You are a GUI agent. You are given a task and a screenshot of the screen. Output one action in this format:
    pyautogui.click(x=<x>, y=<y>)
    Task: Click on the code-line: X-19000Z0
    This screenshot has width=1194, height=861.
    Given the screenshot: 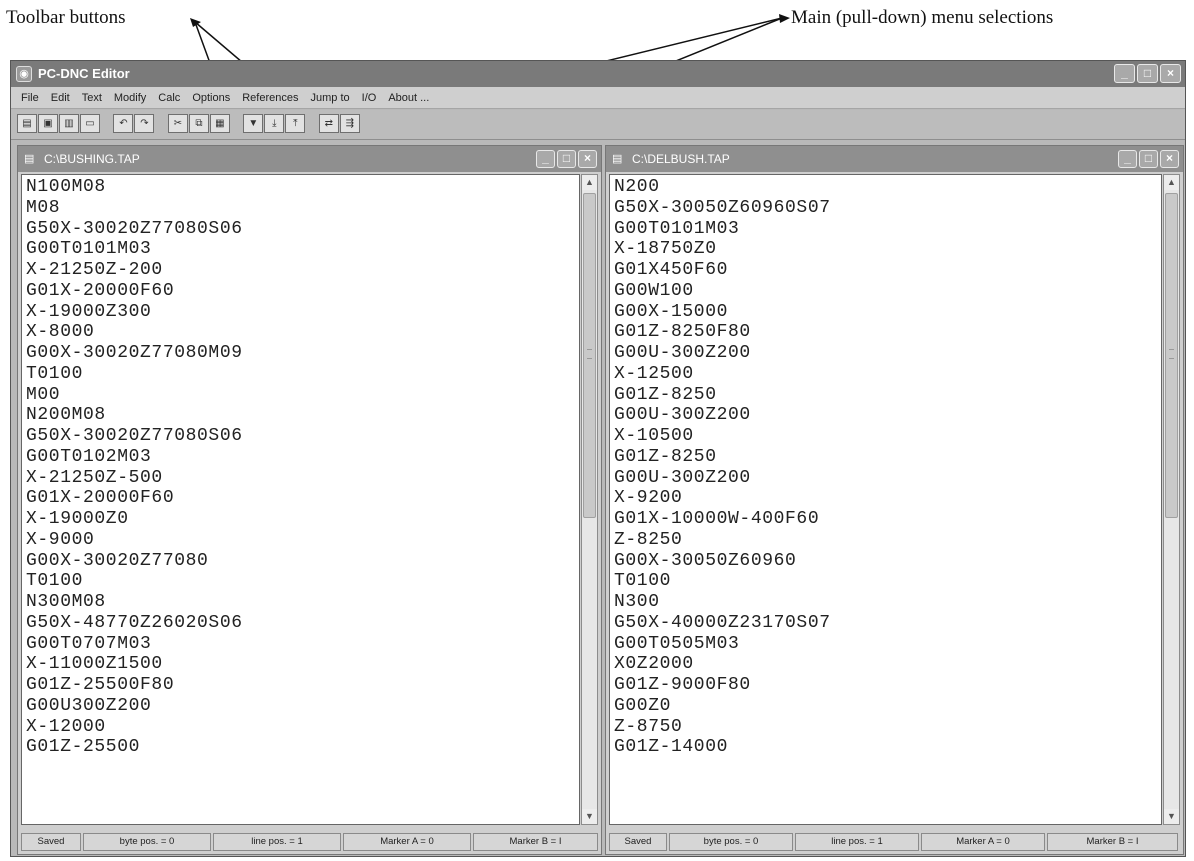 What is the action you would take?
    pyautogui.click(x=302, y=519)
    